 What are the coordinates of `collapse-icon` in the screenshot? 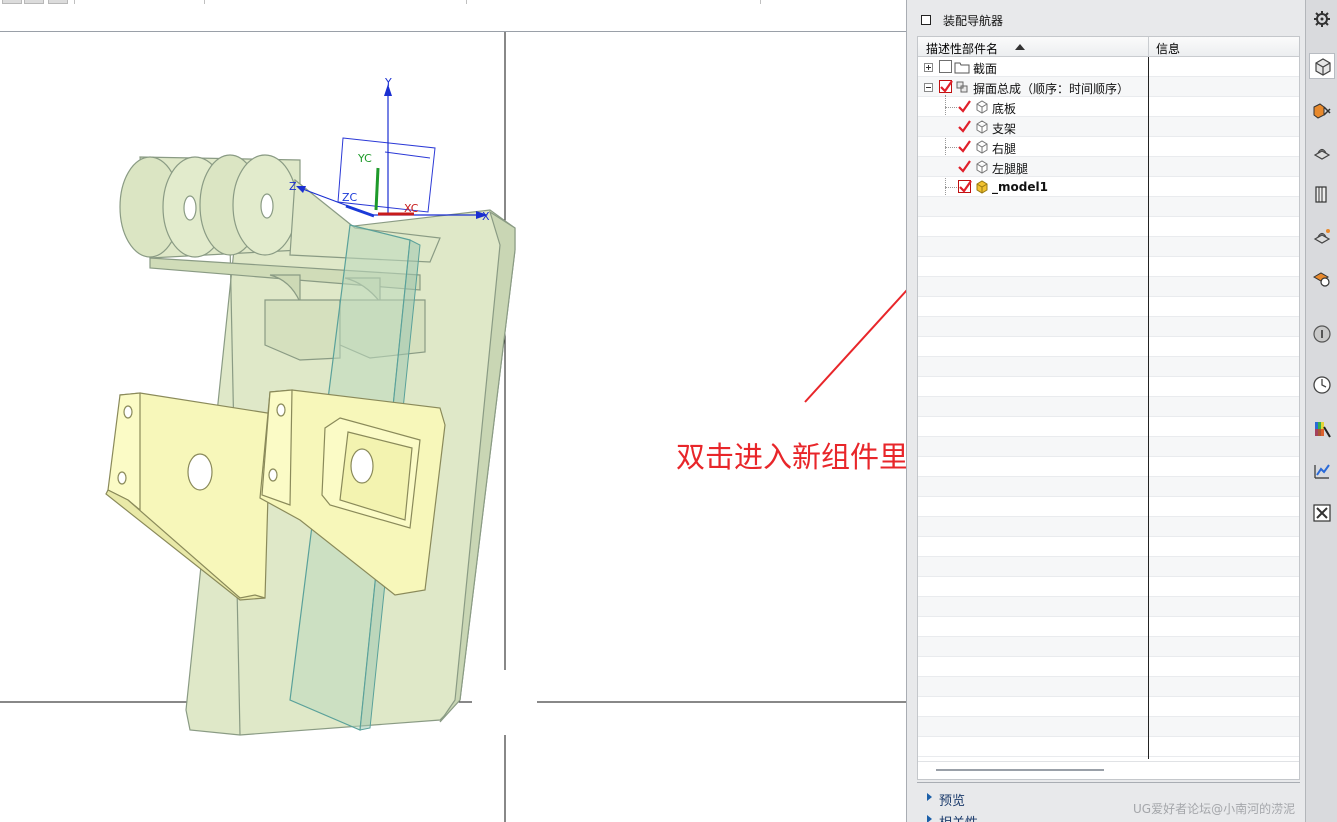 It's located at (928, 87).